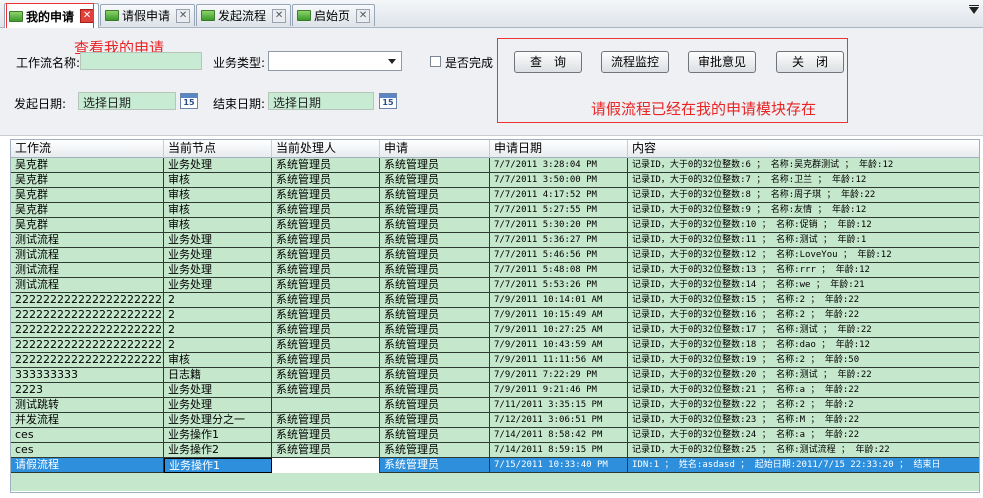  Describe the element at coordinates (974, 5) in the screenshot. I see `tab-menu-bar-icon` at that location.